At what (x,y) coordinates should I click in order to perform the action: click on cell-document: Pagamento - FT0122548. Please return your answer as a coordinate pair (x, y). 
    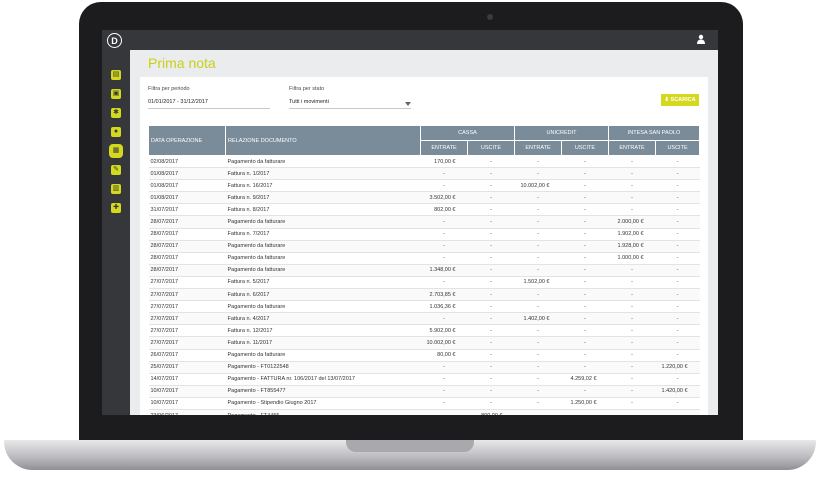
    Looking at the image, I should click on (323, 367).